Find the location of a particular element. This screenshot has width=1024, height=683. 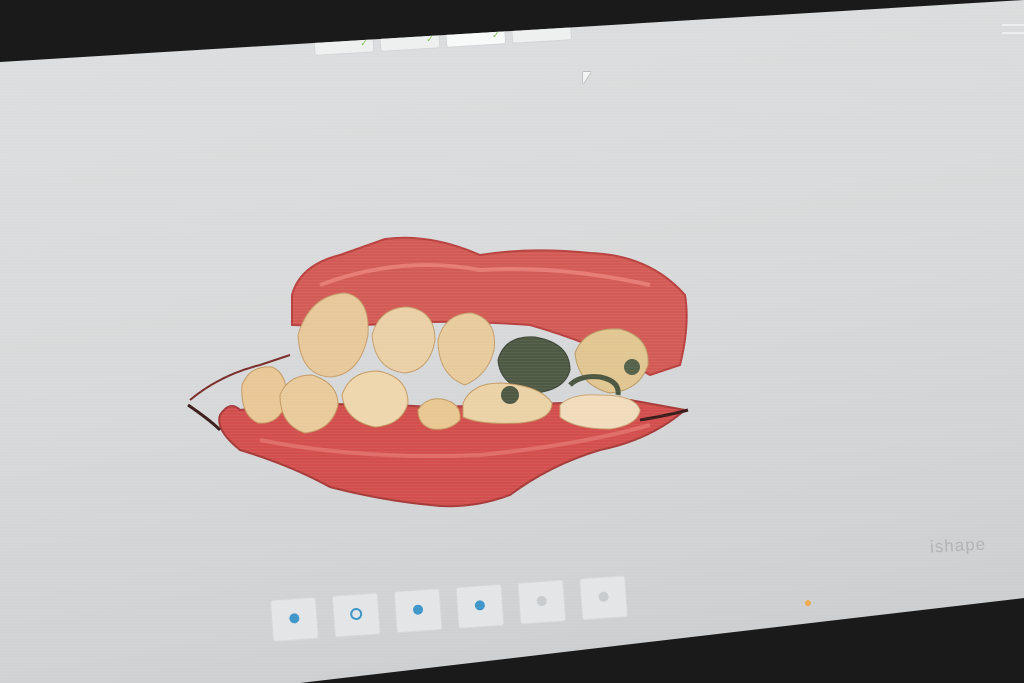

workflow-steps: ✓ ✓ ✓ is located at coordinates (442, 28).